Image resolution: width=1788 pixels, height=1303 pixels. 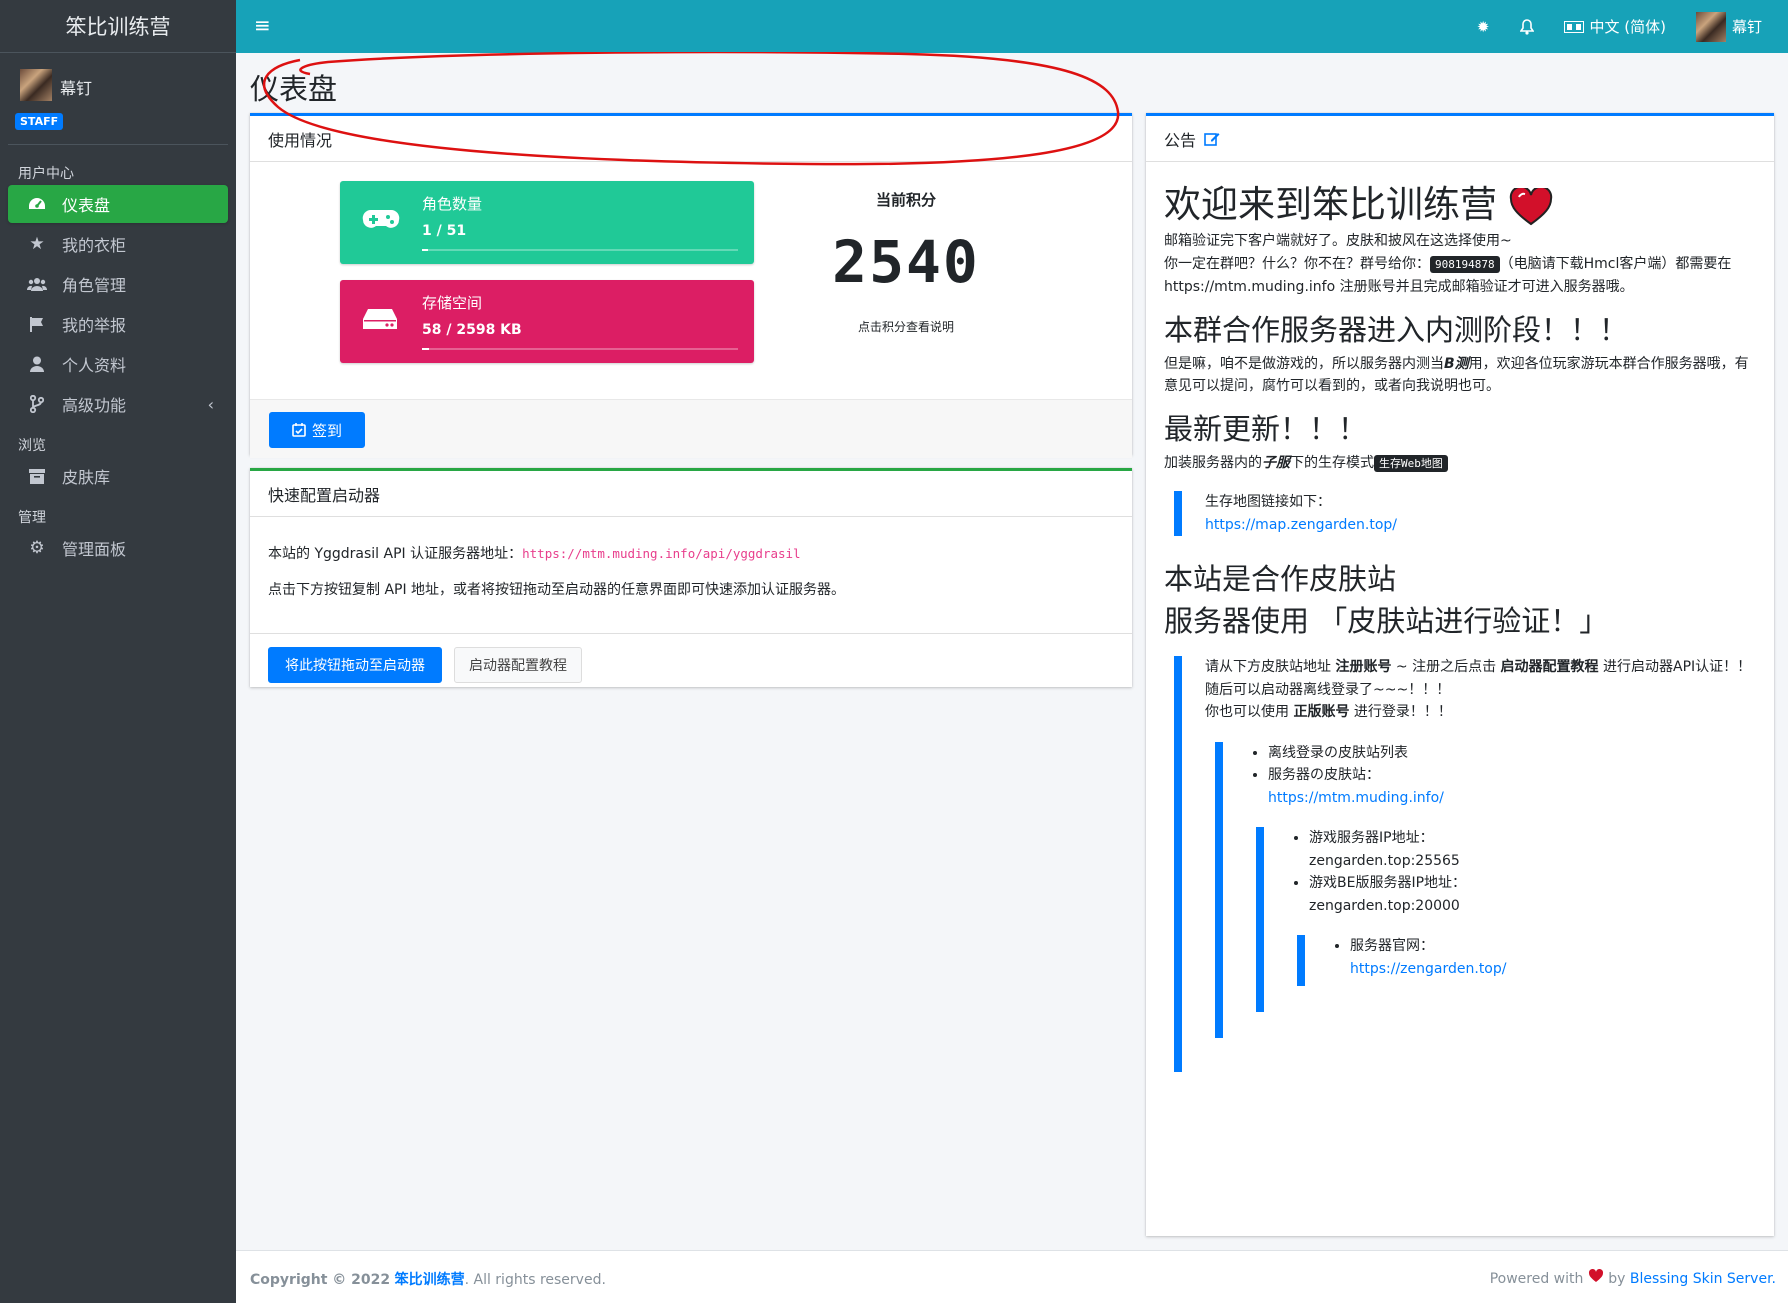 What do you see at coordinates (1384, 905) in the screenshot?
I see `server-ip: zengarden.top:20000` at bounding box center [1384, 905].